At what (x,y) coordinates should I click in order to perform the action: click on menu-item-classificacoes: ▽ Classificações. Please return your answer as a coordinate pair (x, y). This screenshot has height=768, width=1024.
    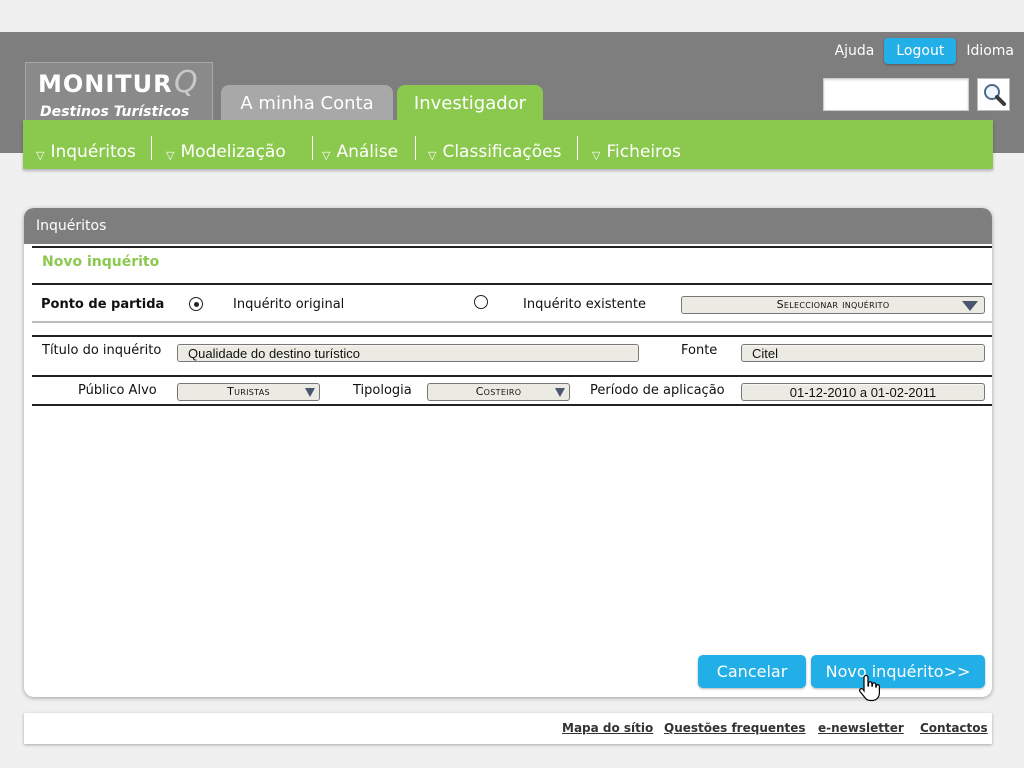
    Looking at the image, I should click on (494, 152).